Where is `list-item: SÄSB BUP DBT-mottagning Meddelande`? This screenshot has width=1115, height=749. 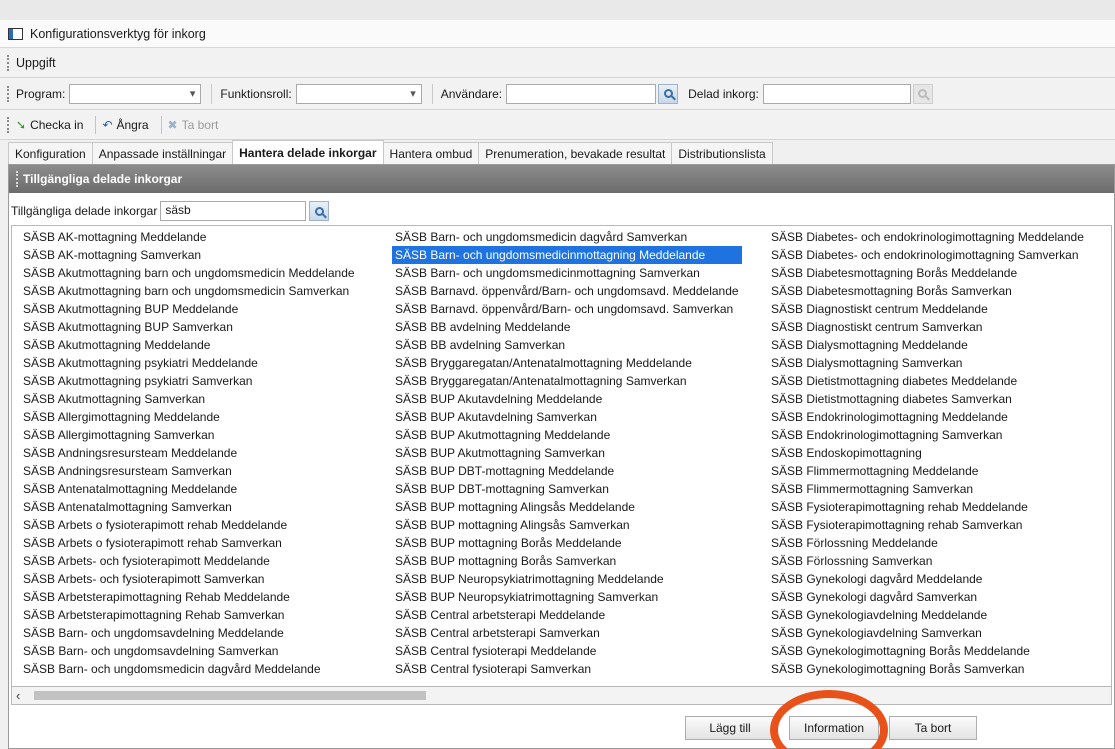 list-item: SÄSB BUP DBT-mottagning Meddelande is located at coordinates (567, 471).